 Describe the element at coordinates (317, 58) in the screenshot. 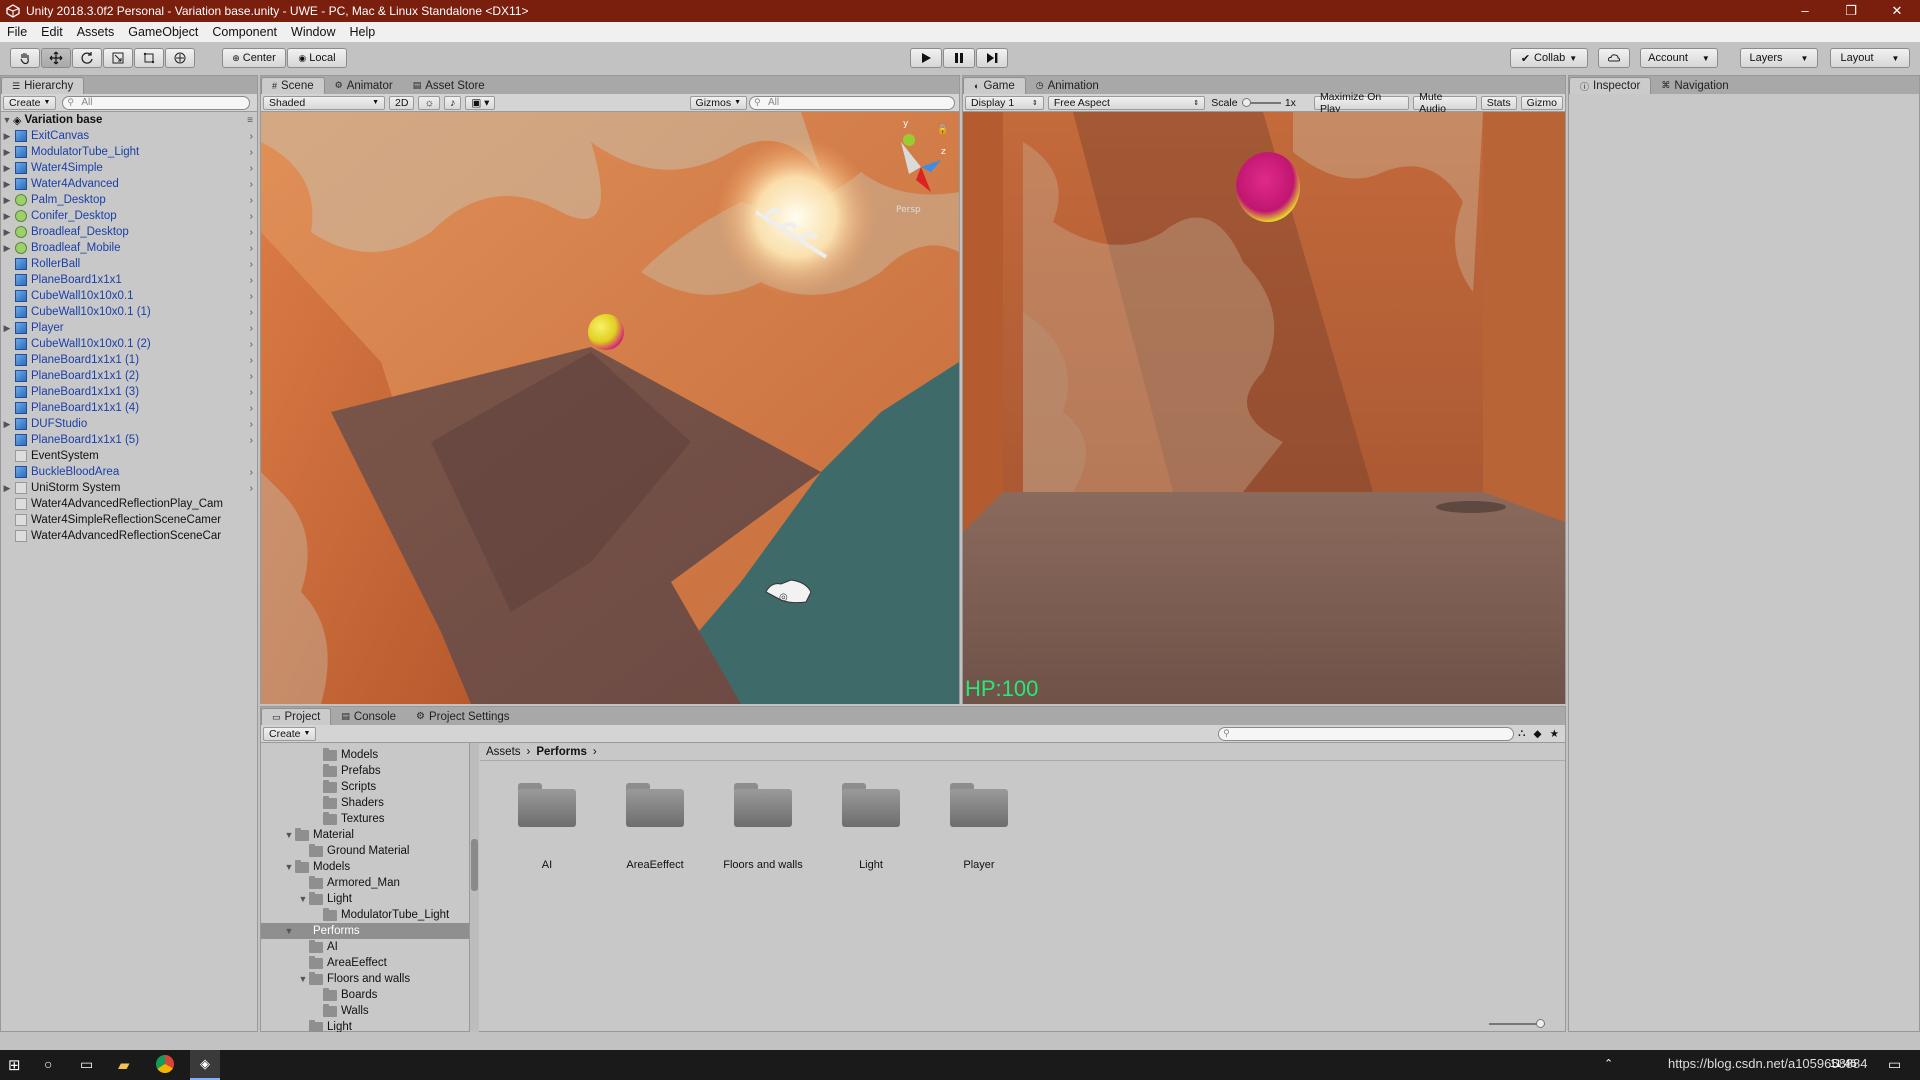

I see `pivot-local-button: ◉ Local` at that location.